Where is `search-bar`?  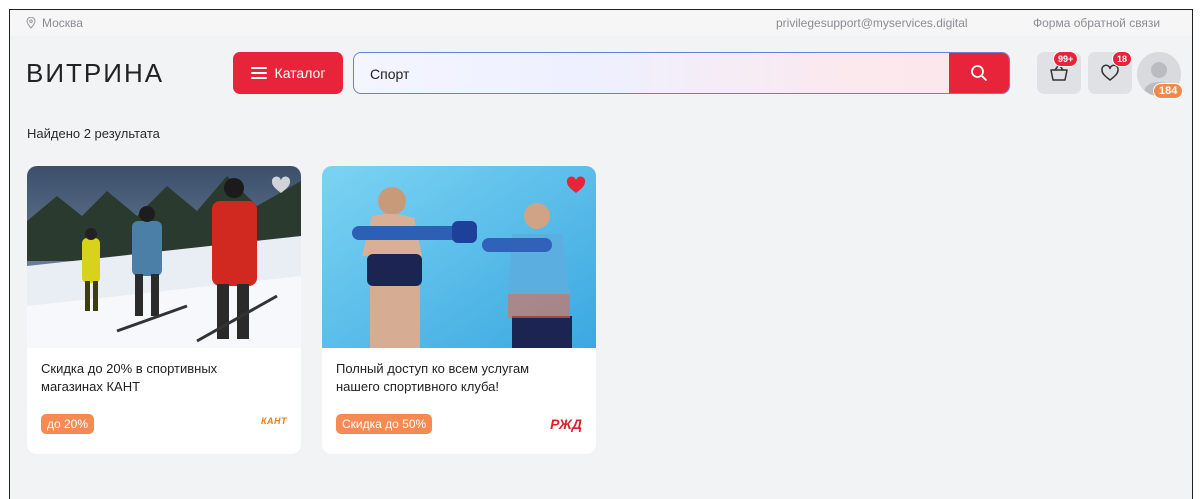
search-bar is located at coordinates (681, 73).